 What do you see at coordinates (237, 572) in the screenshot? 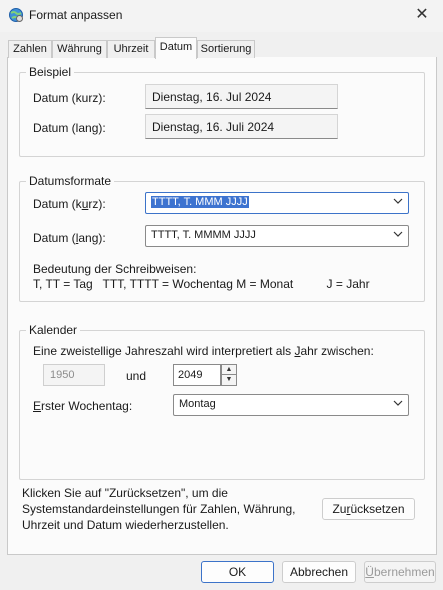
I see `ok-button: OK` at bounding box center [237, 572].